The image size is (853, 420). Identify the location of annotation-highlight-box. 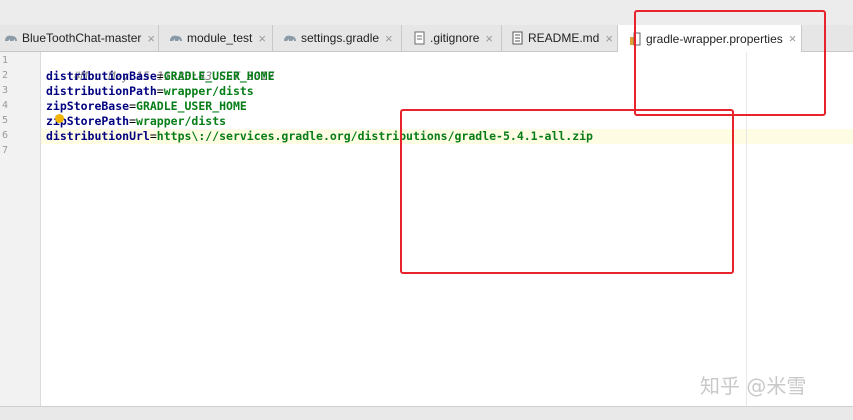
(730, 63).